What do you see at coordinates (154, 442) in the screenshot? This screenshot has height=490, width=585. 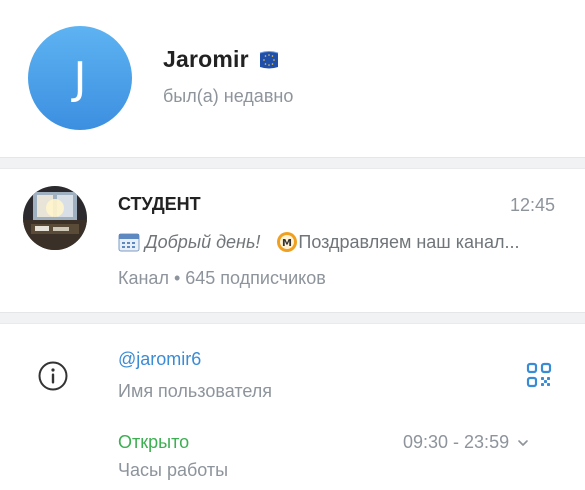 I see `open-status: Открыто` at bounding box center [154, 442].